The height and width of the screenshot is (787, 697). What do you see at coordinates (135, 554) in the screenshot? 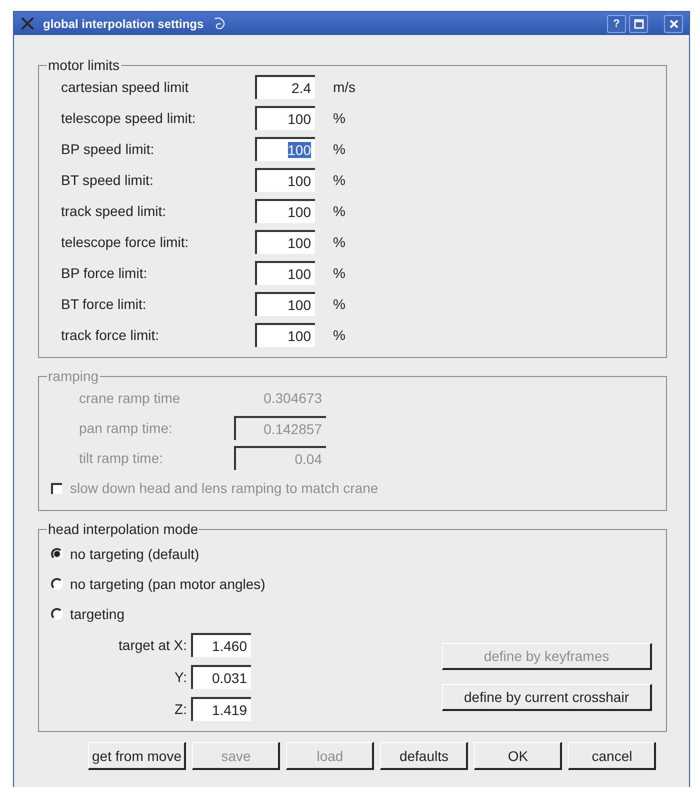
I see `radio-label: no targeting (default)` at bounding box center [135, 554].